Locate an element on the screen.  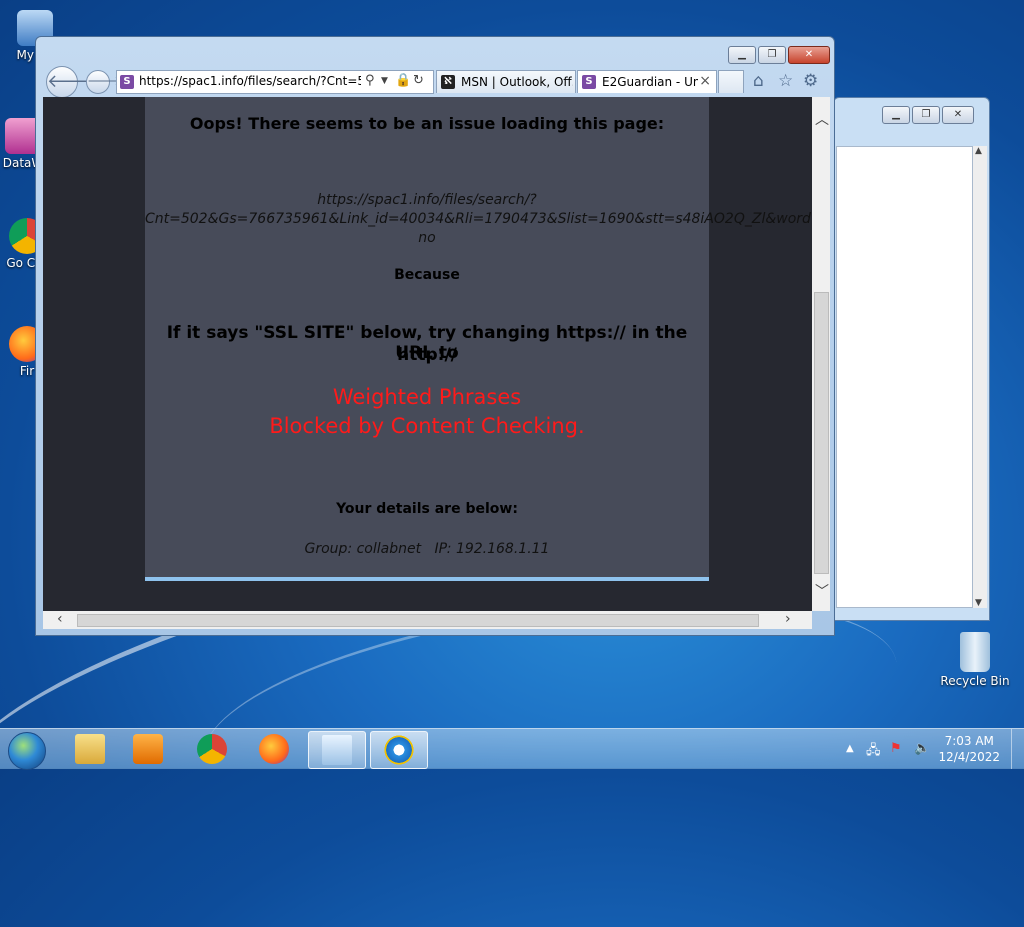
recycle-bin-icon is located at coordinates (975, 652).